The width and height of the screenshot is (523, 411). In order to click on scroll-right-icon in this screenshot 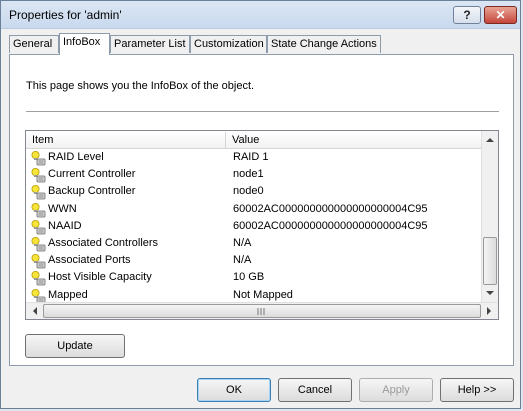, I will do `click(489, 311)`.